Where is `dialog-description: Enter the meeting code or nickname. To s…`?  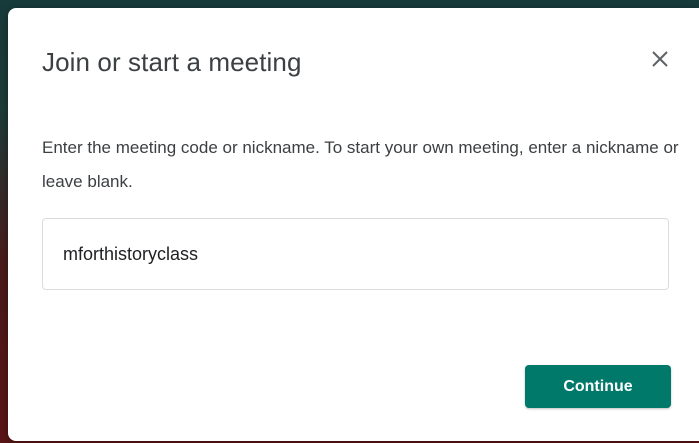
dialog-description: Enter the meeting code or nickname. To s… is located at coordinates (360, 164).